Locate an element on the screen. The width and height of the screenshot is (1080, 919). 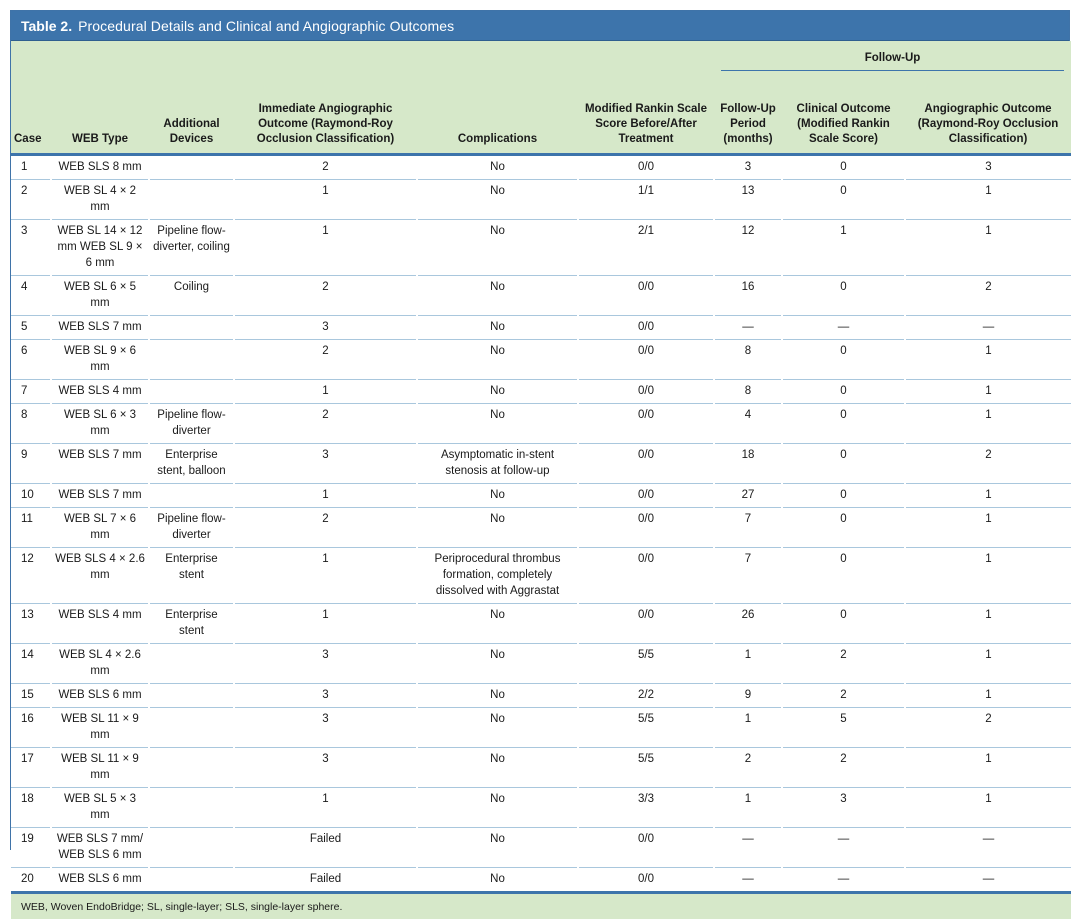
cell-follow-up-period: 2 is located at coordinates (748, 768).